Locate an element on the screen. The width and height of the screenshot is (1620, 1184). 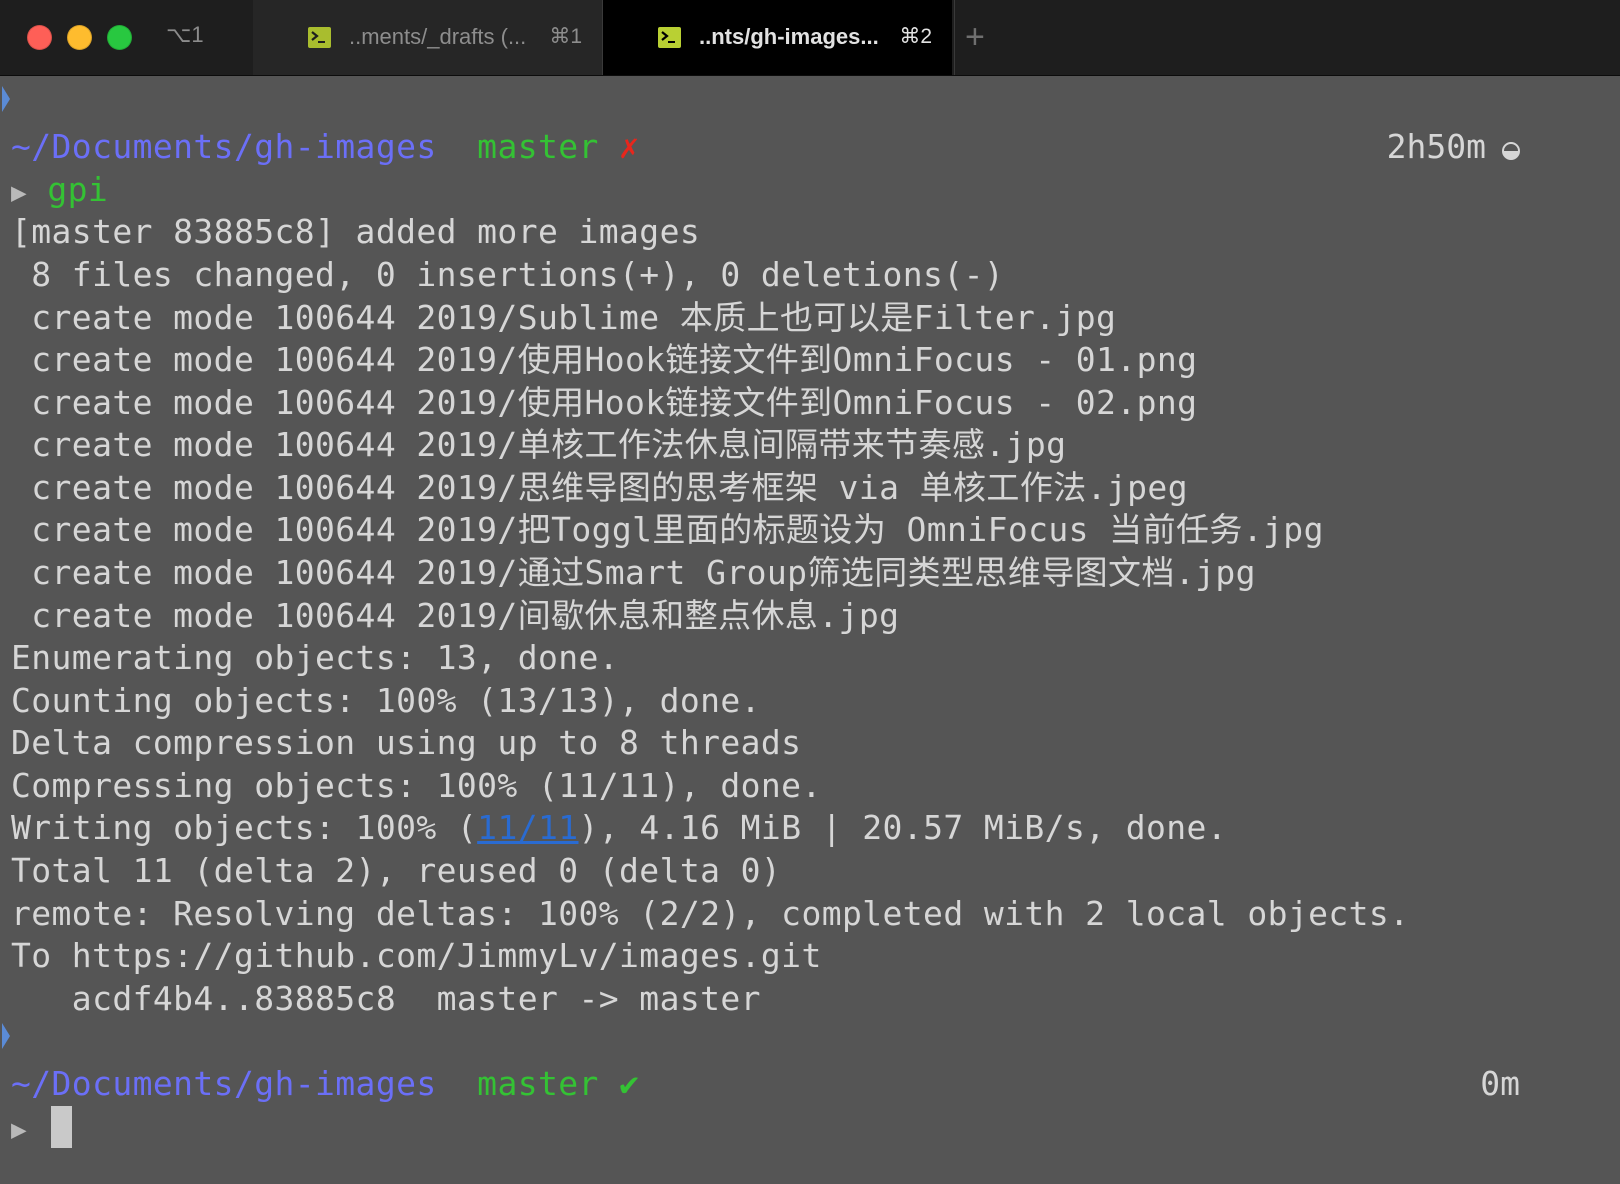
tab-shortcut: ⌘2 is located at coordinates (915, 36).